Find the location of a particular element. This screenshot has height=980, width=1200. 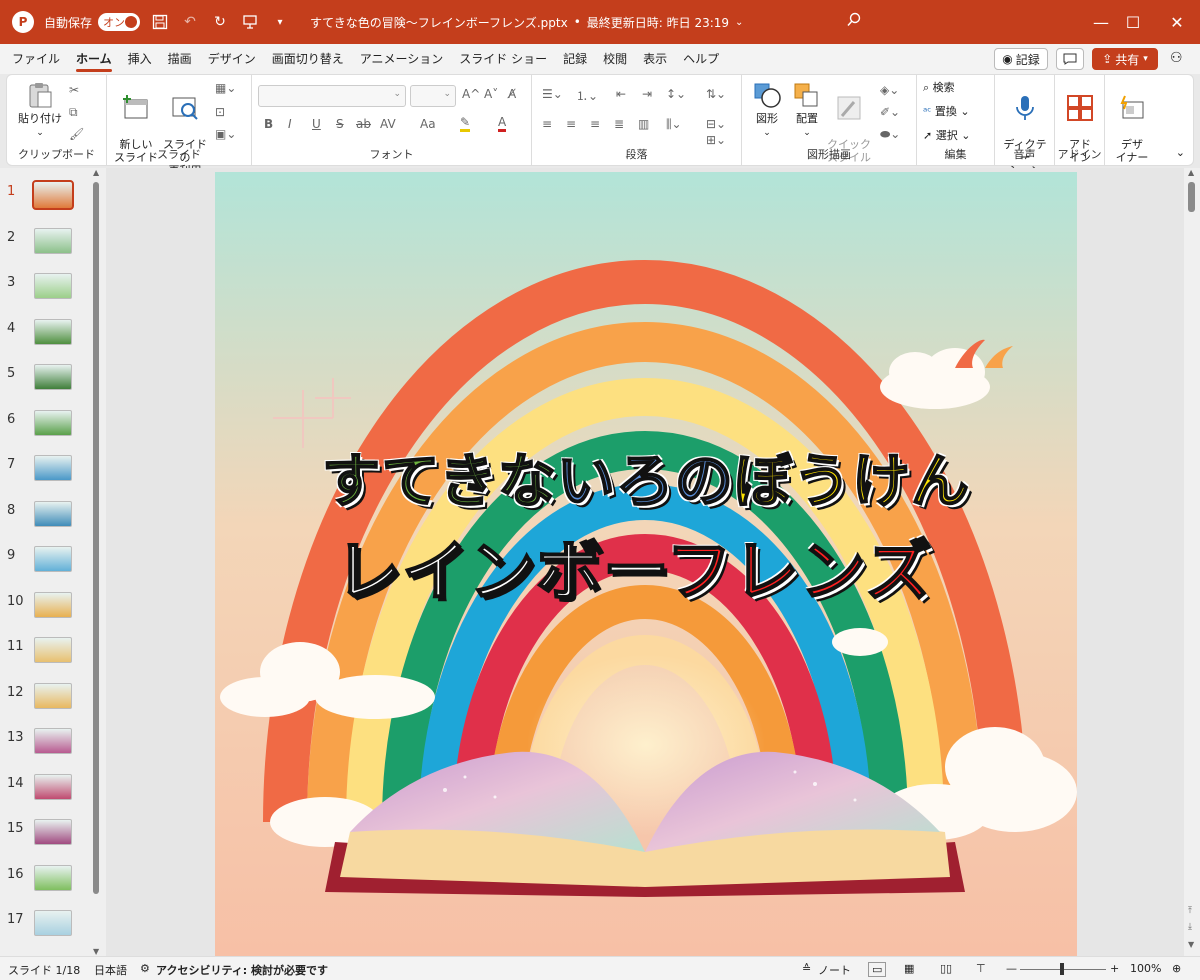

slide-thumbnail-1: 1 is located at coordinates (50, 201).